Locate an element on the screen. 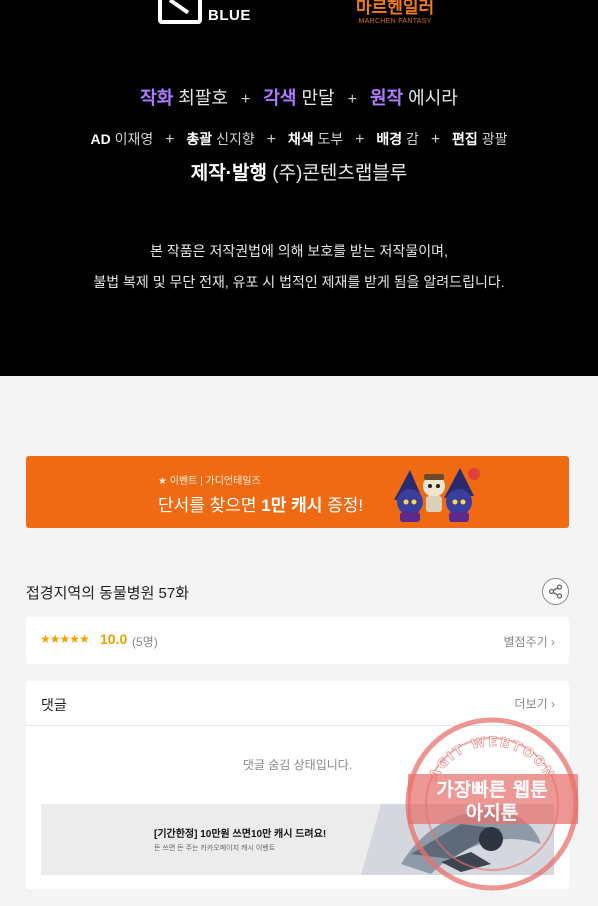 The image size is (598, 906). publisher-logo: BLUE is located at coordinates (204, 12).